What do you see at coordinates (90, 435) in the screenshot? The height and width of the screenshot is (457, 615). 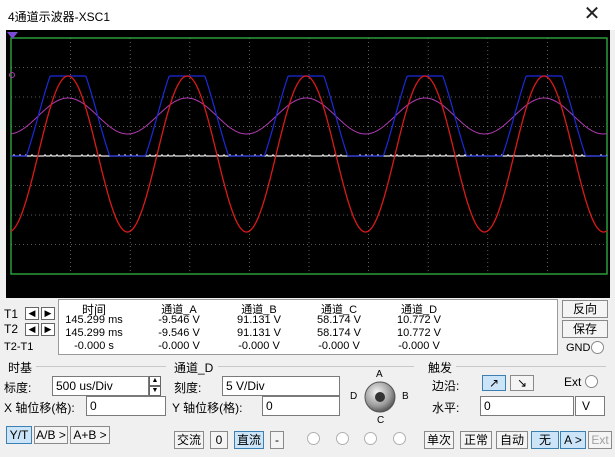 I see `a-plus-b-mode-button: A+B >` at bounding box center [90, 435].